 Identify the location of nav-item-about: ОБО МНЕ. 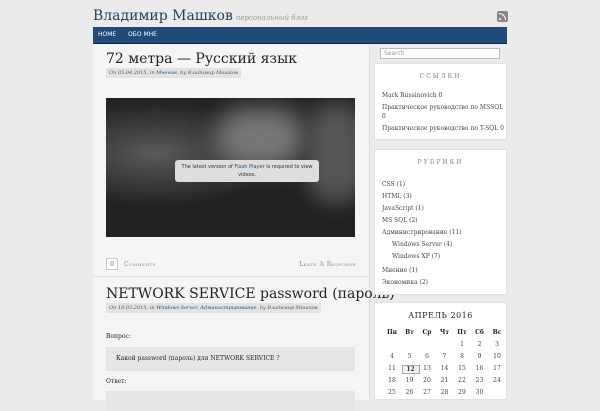
(142, 34).